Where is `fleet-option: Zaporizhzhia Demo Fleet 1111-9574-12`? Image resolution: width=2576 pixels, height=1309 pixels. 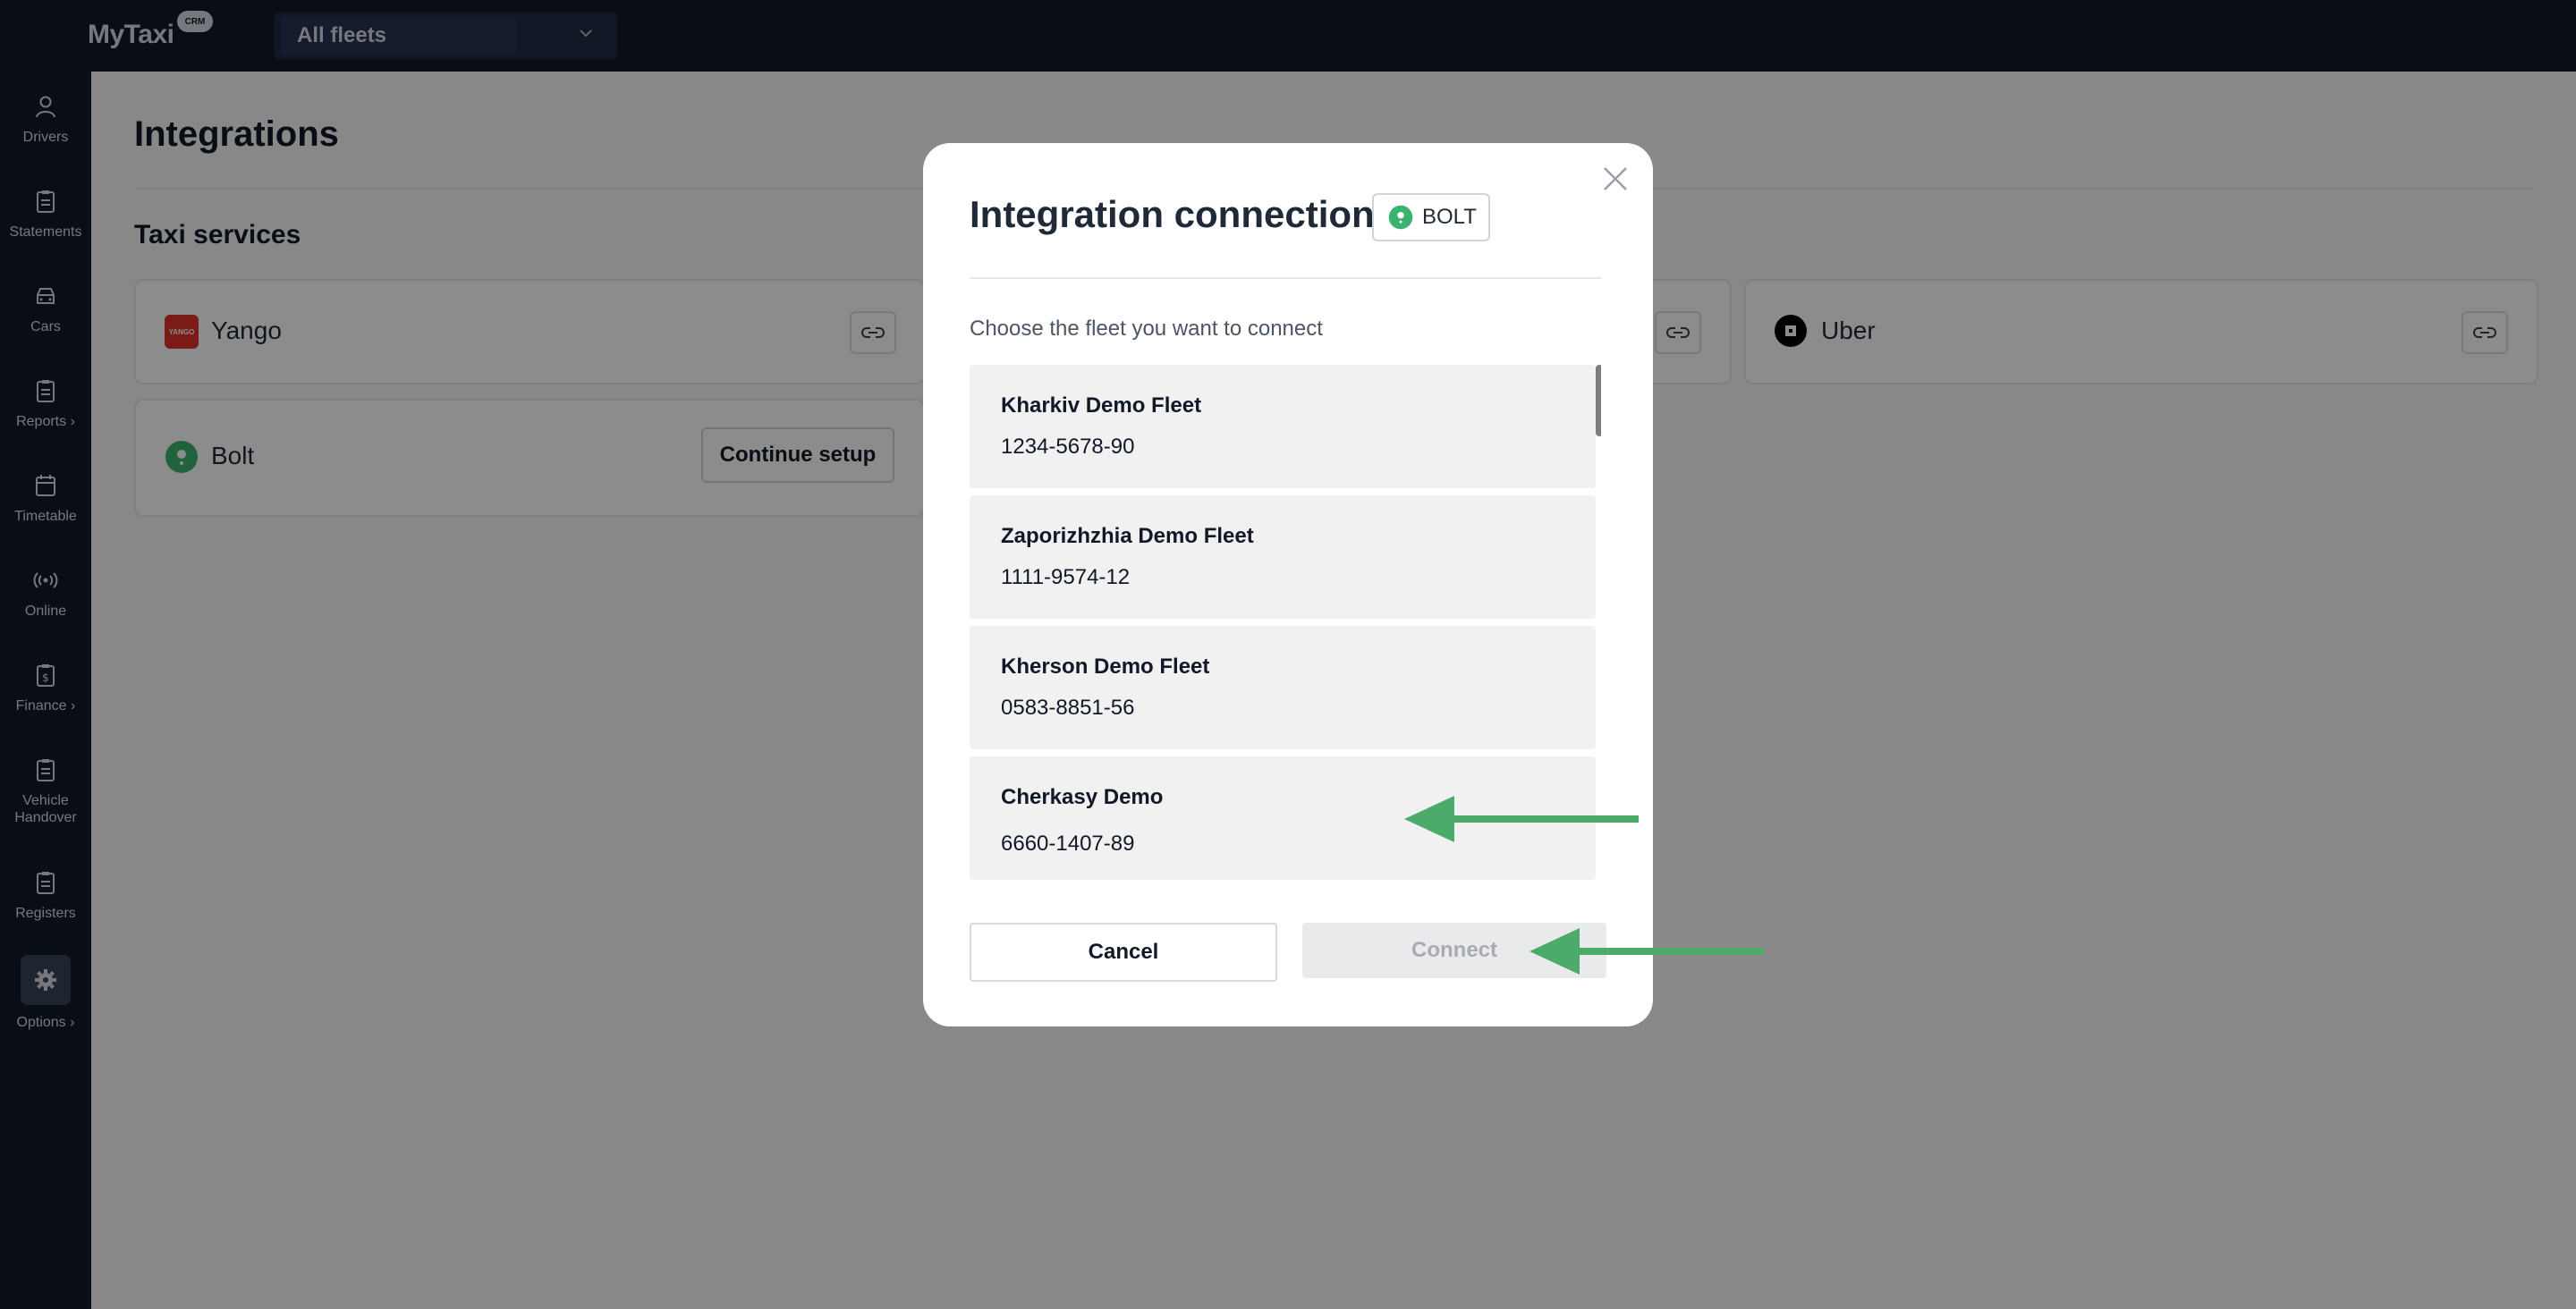
fleet-option: Zaporizhzhia Demo Fleet 1111-9574-12 is located at coordinates (1283, 557).